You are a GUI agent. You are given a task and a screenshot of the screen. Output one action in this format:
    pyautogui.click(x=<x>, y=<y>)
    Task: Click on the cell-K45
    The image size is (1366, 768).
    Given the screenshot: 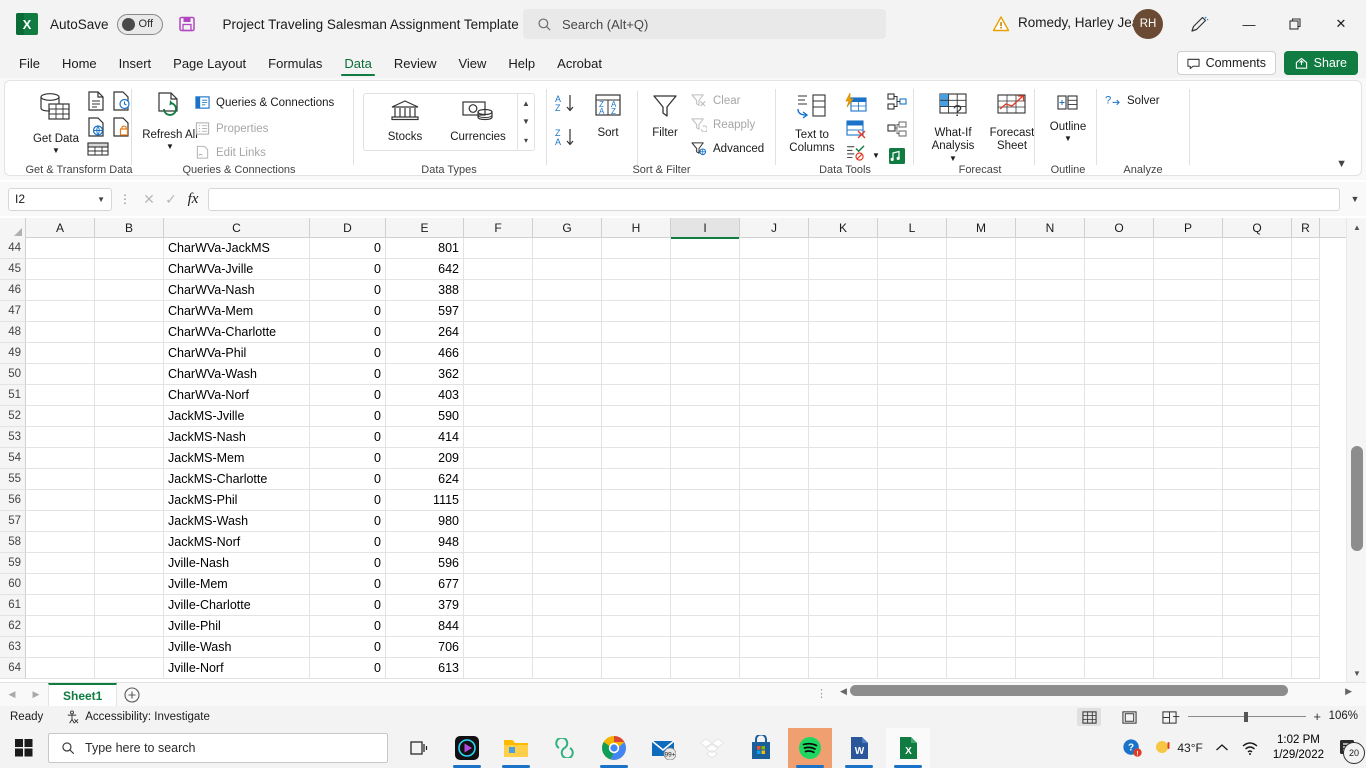 What is the action you would take?
    pyautogui.click(x=843, y=269)
    